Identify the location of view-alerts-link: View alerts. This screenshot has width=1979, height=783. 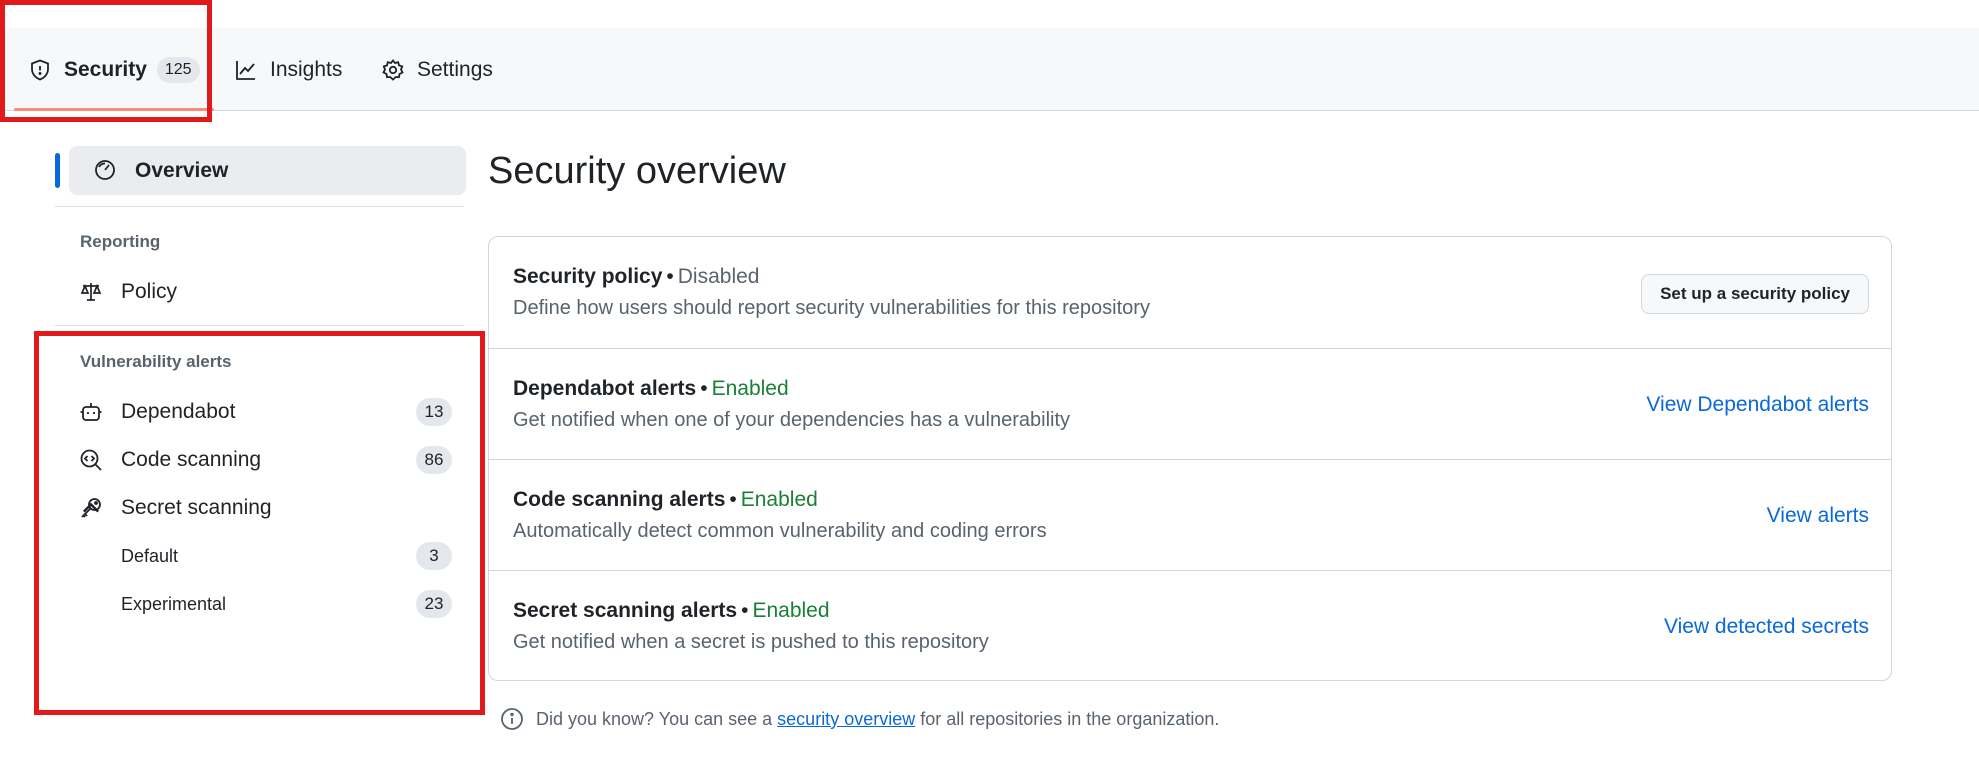
(1818, 516).